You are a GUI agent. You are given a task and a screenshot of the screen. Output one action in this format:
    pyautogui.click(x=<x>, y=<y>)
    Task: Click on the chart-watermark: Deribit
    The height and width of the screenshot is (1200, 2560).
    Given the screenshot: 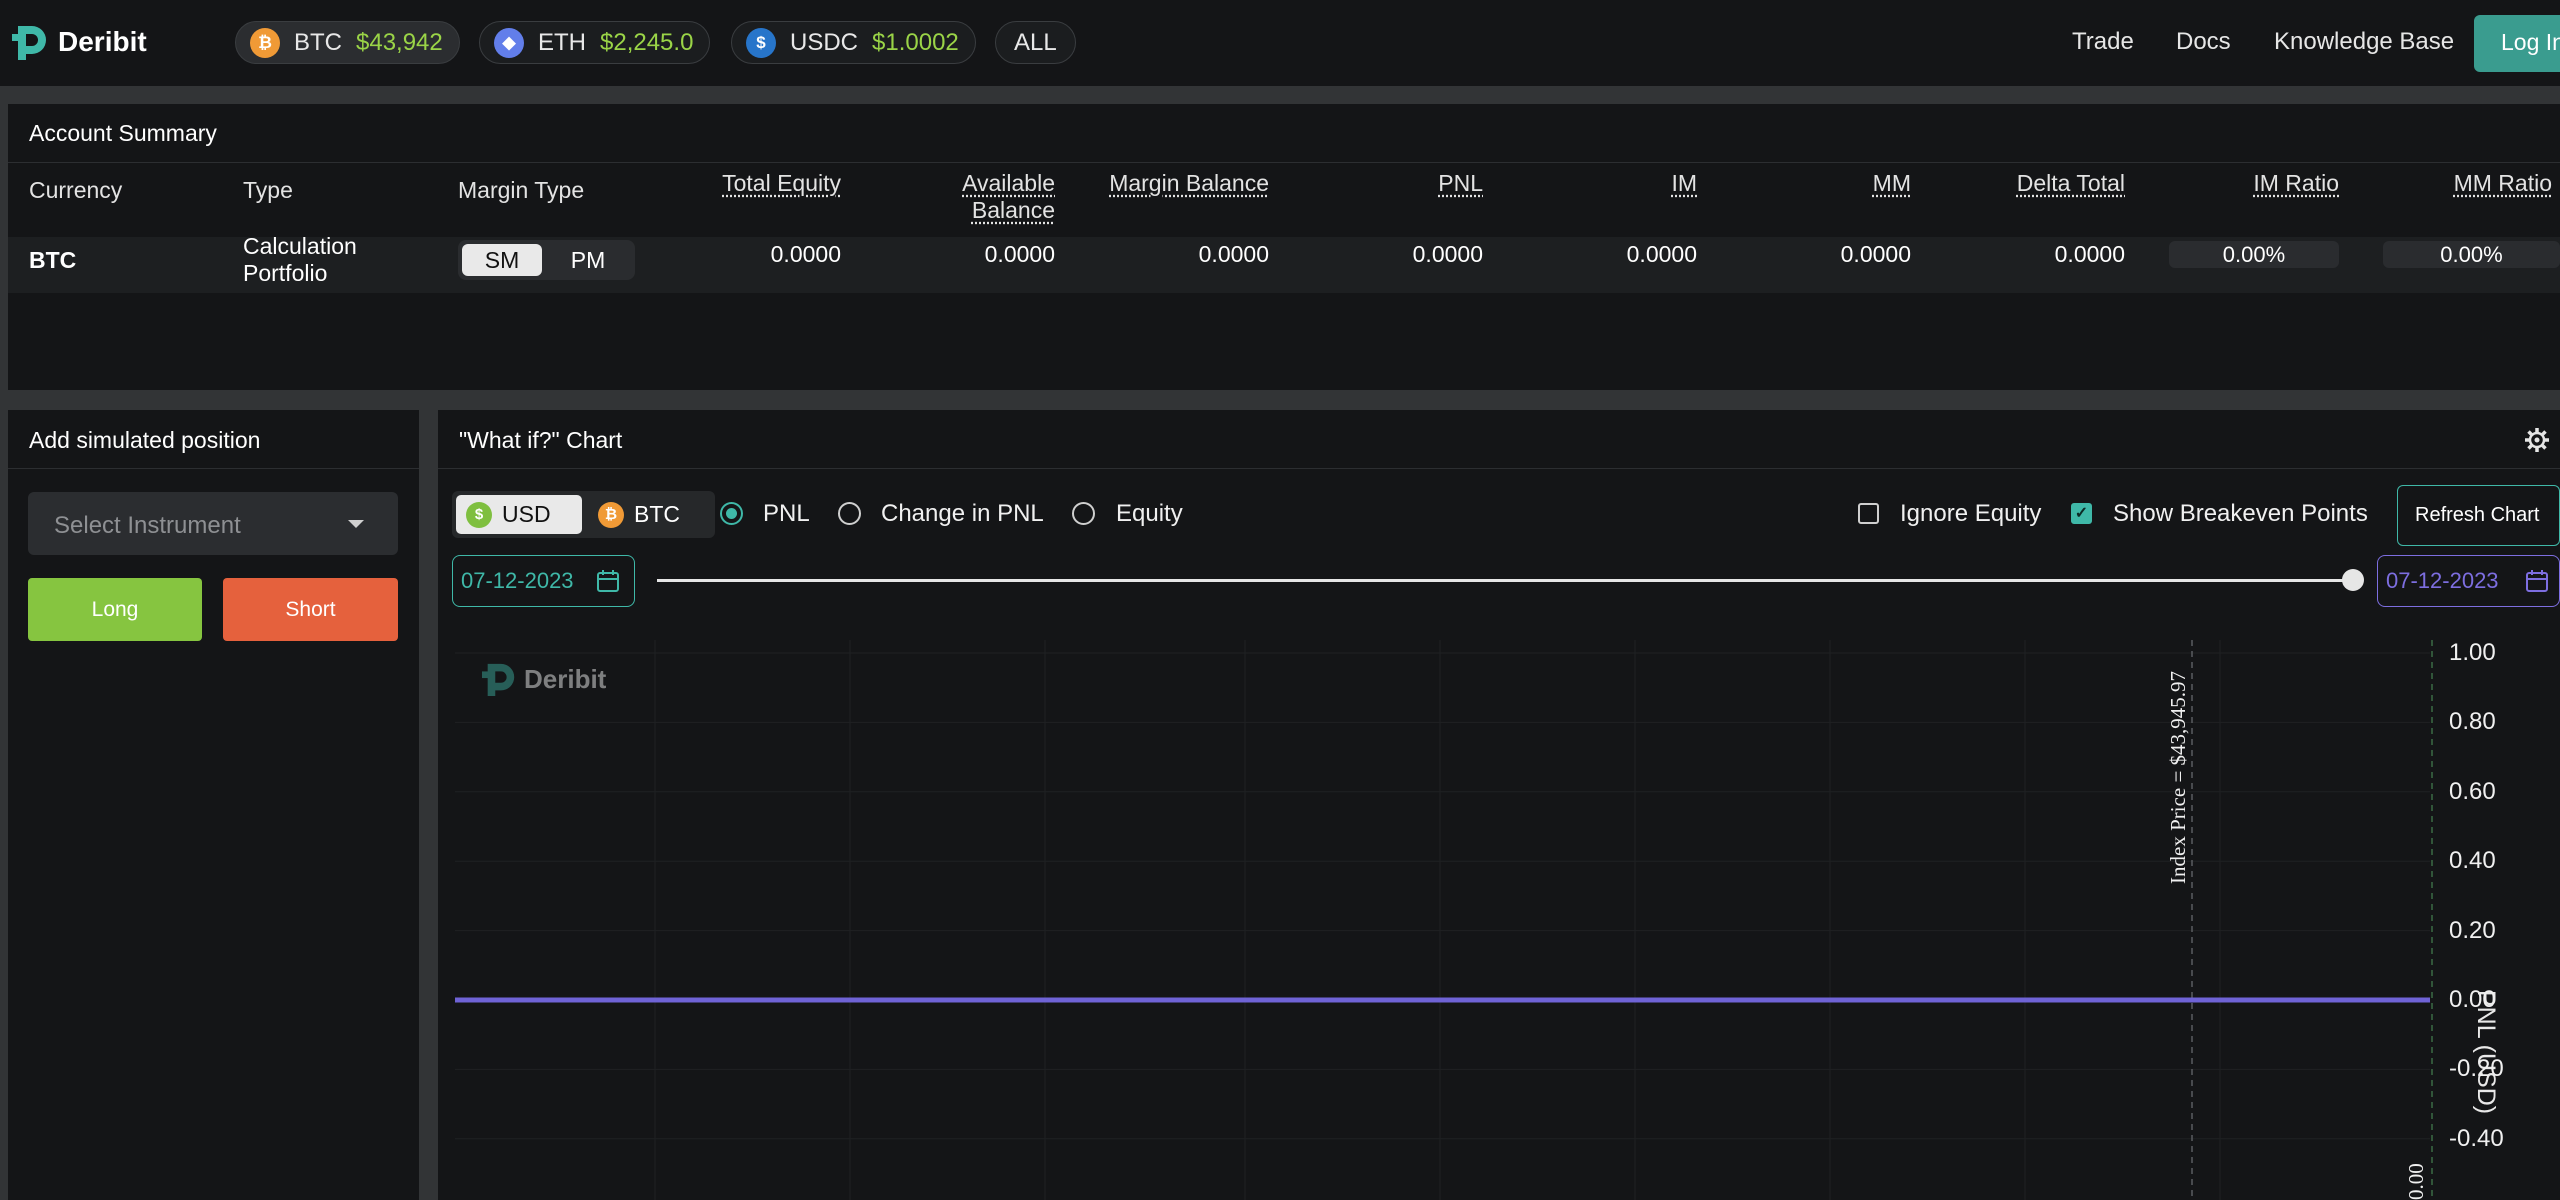 What is the action you would take?
    pyautogui.click(x=544, y=679)
    